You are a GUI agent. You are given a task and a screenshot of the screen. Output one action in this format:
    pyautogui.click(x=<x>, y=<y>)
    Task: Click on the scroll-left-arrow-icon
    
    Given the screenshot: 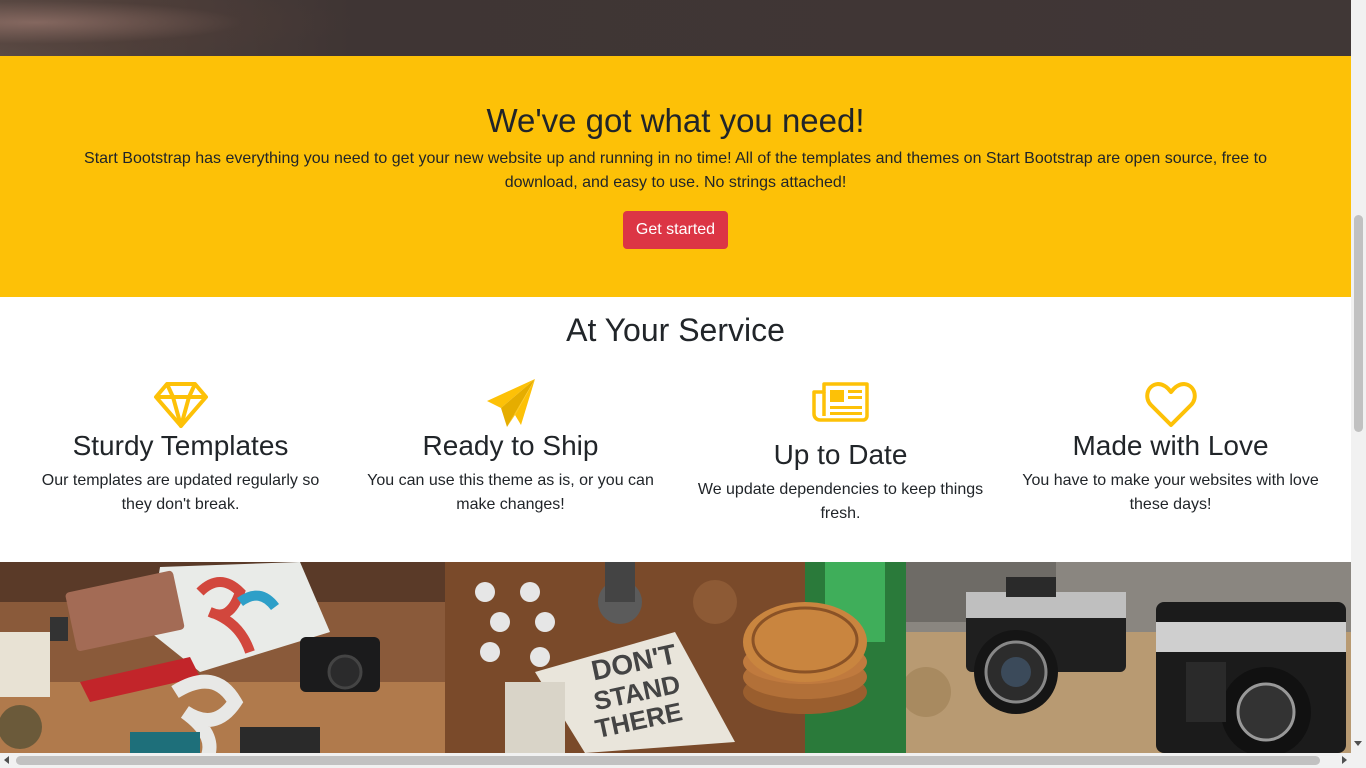 What is the action you would take?
    pyautogui.click(x=6, y=760)
    